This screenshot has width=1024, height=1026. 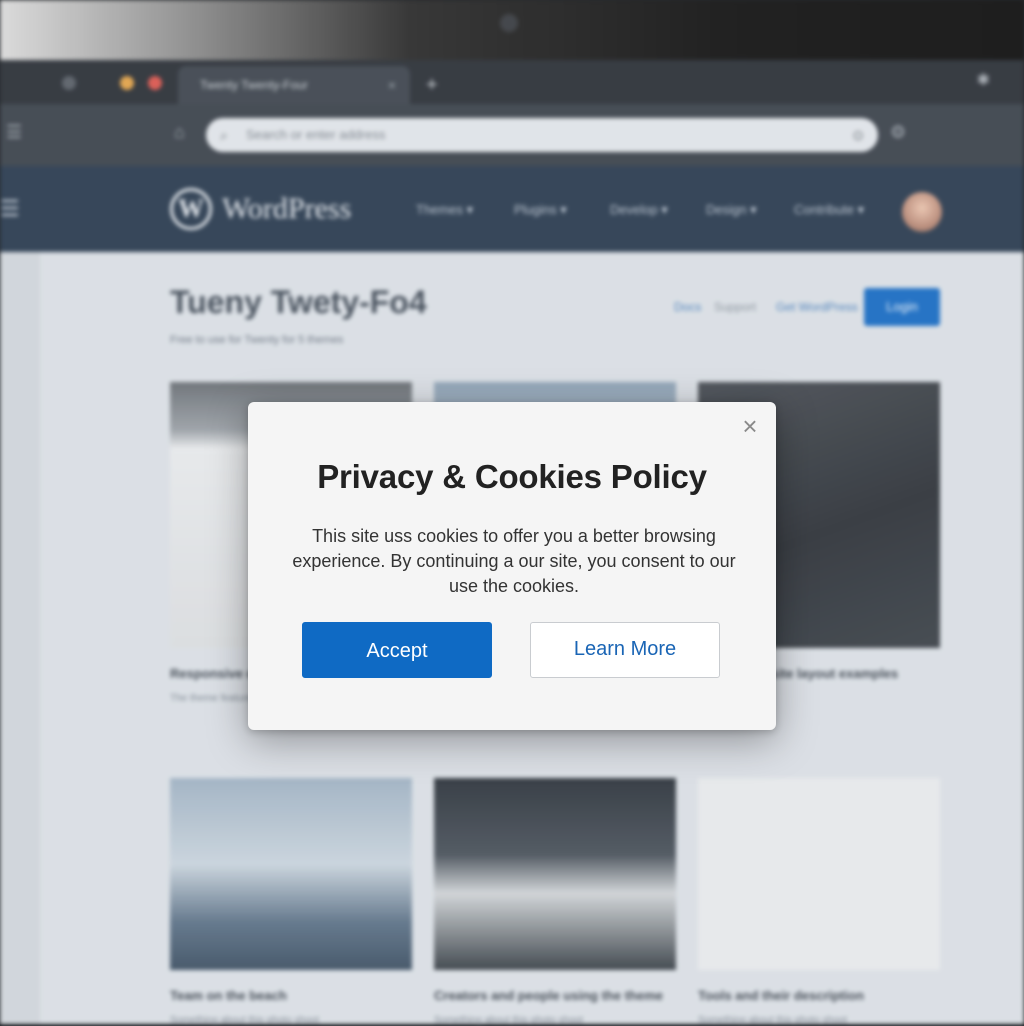 What do you see at coordinates (750, 426) in the screenshot?
I see `close-icon: ×` at bounding box center [750, 426].